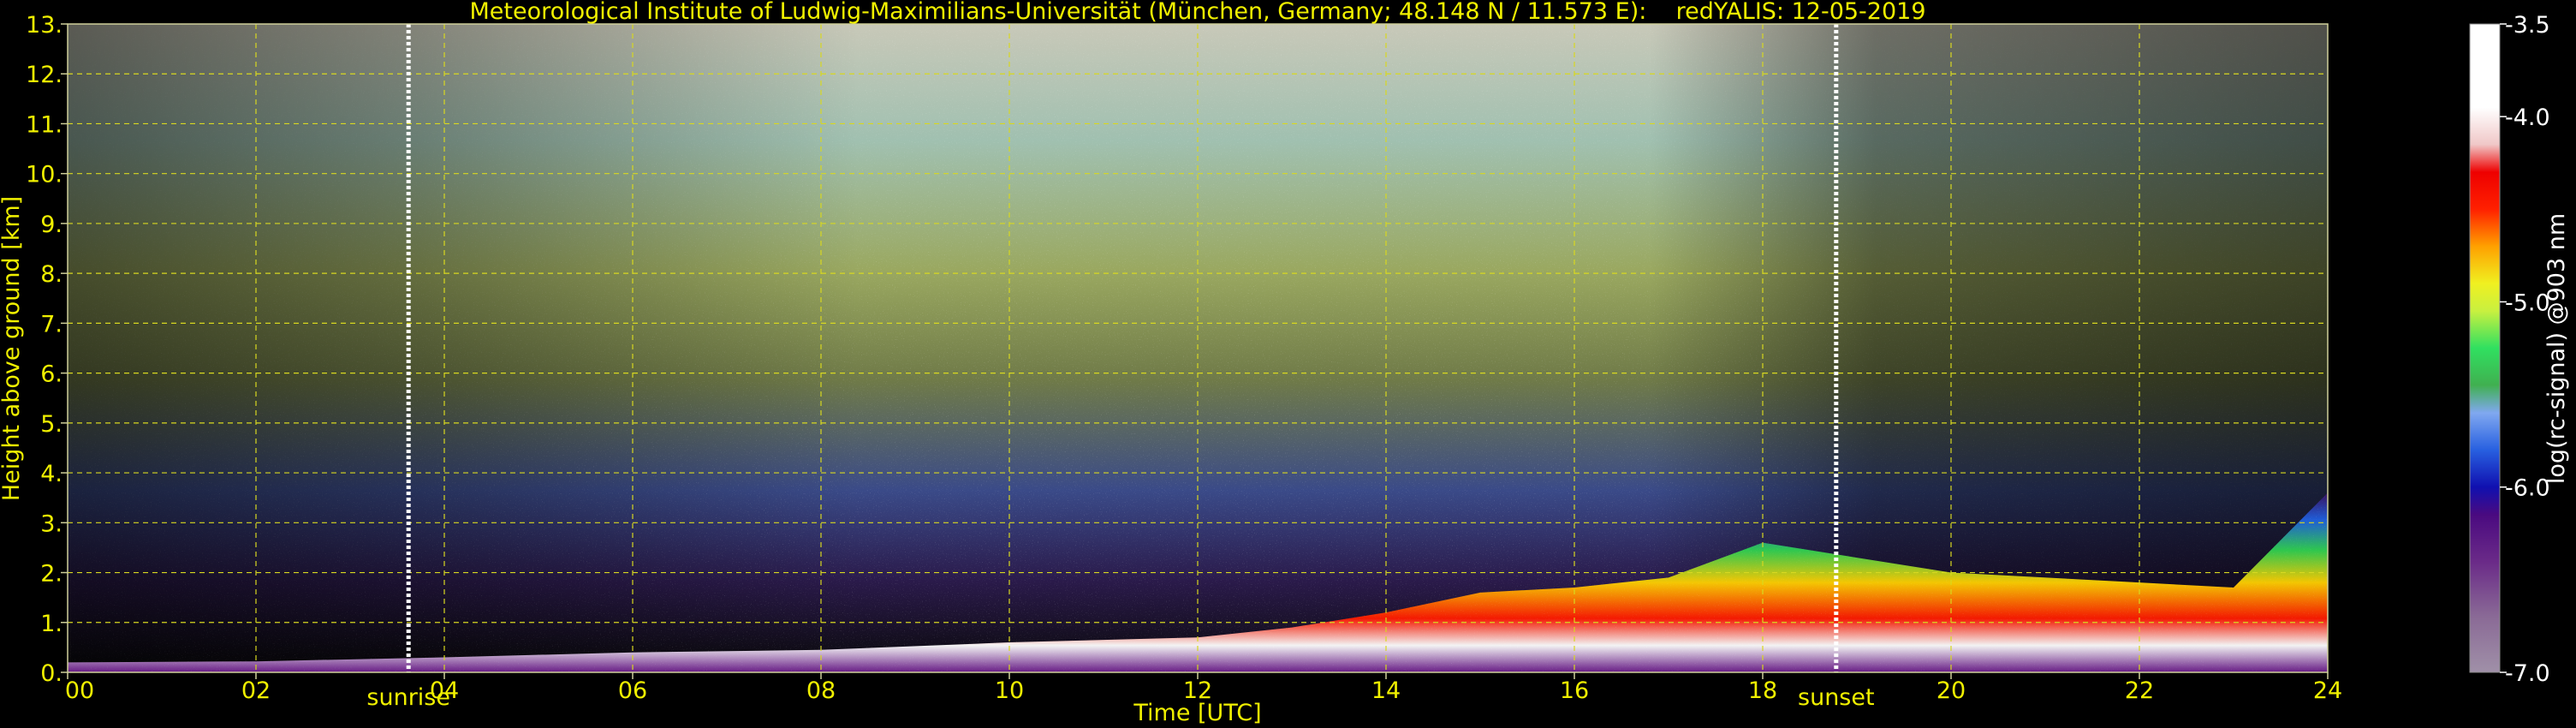 The image size is (2576, 728). I want to click on x-tick-label: 08, so click(821, 690).